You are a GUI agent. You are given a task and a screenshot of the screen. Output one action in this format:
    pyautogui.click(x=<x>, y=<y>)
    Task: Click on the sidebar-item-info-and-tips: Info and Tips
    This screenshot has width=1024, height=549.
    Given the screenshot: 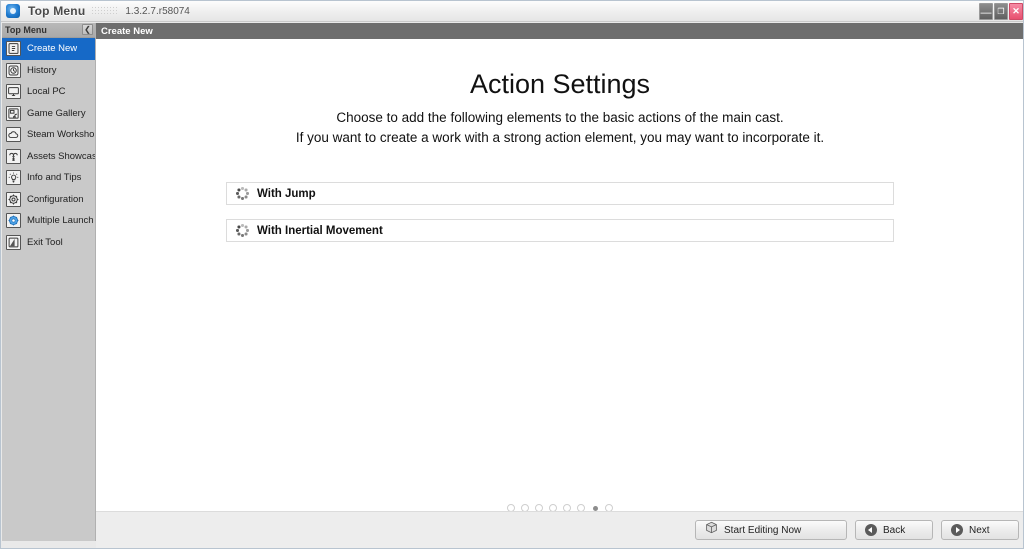 What is the action you would take?
    pyautogui.click(x=48, y=178)
    